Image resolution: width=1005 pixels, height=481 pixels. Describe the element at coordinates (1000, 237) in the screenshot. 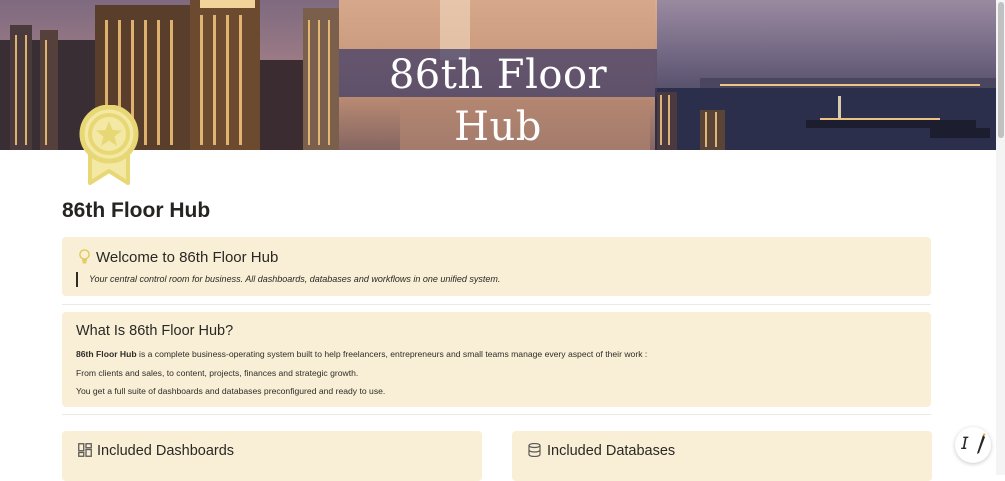

I see `page-scrollbar` at that location.